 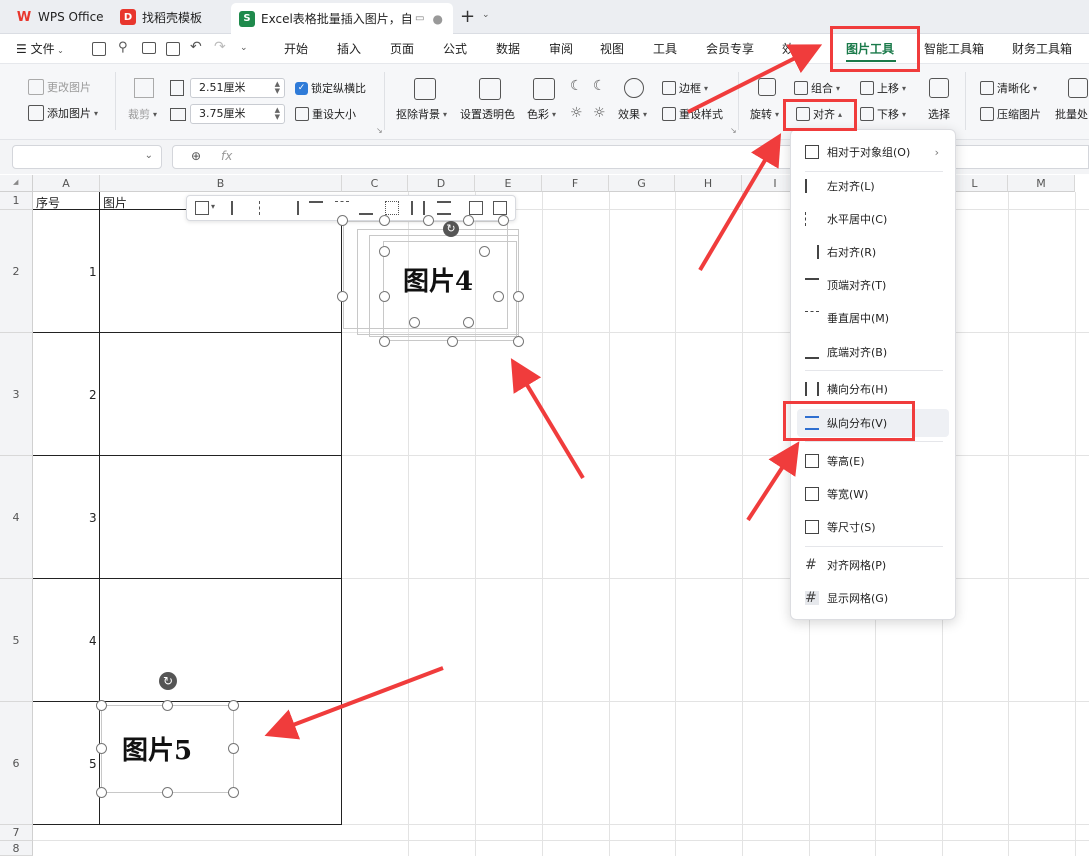 I want to click on arrow-to-stacked-pictures, so click(x=547, y=419).